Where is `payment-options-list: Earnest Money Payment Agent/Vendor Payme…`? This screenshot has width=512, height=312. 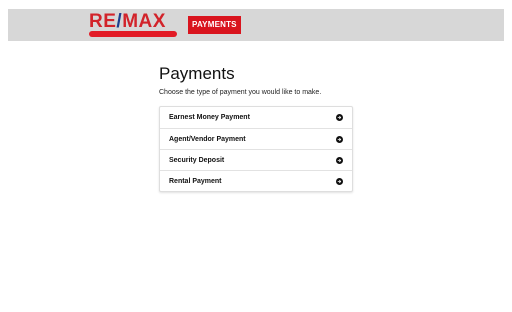
payment-options-list: Earnest Money Payment Agent/Vendor Payme… is located at coordinates (256, 149).